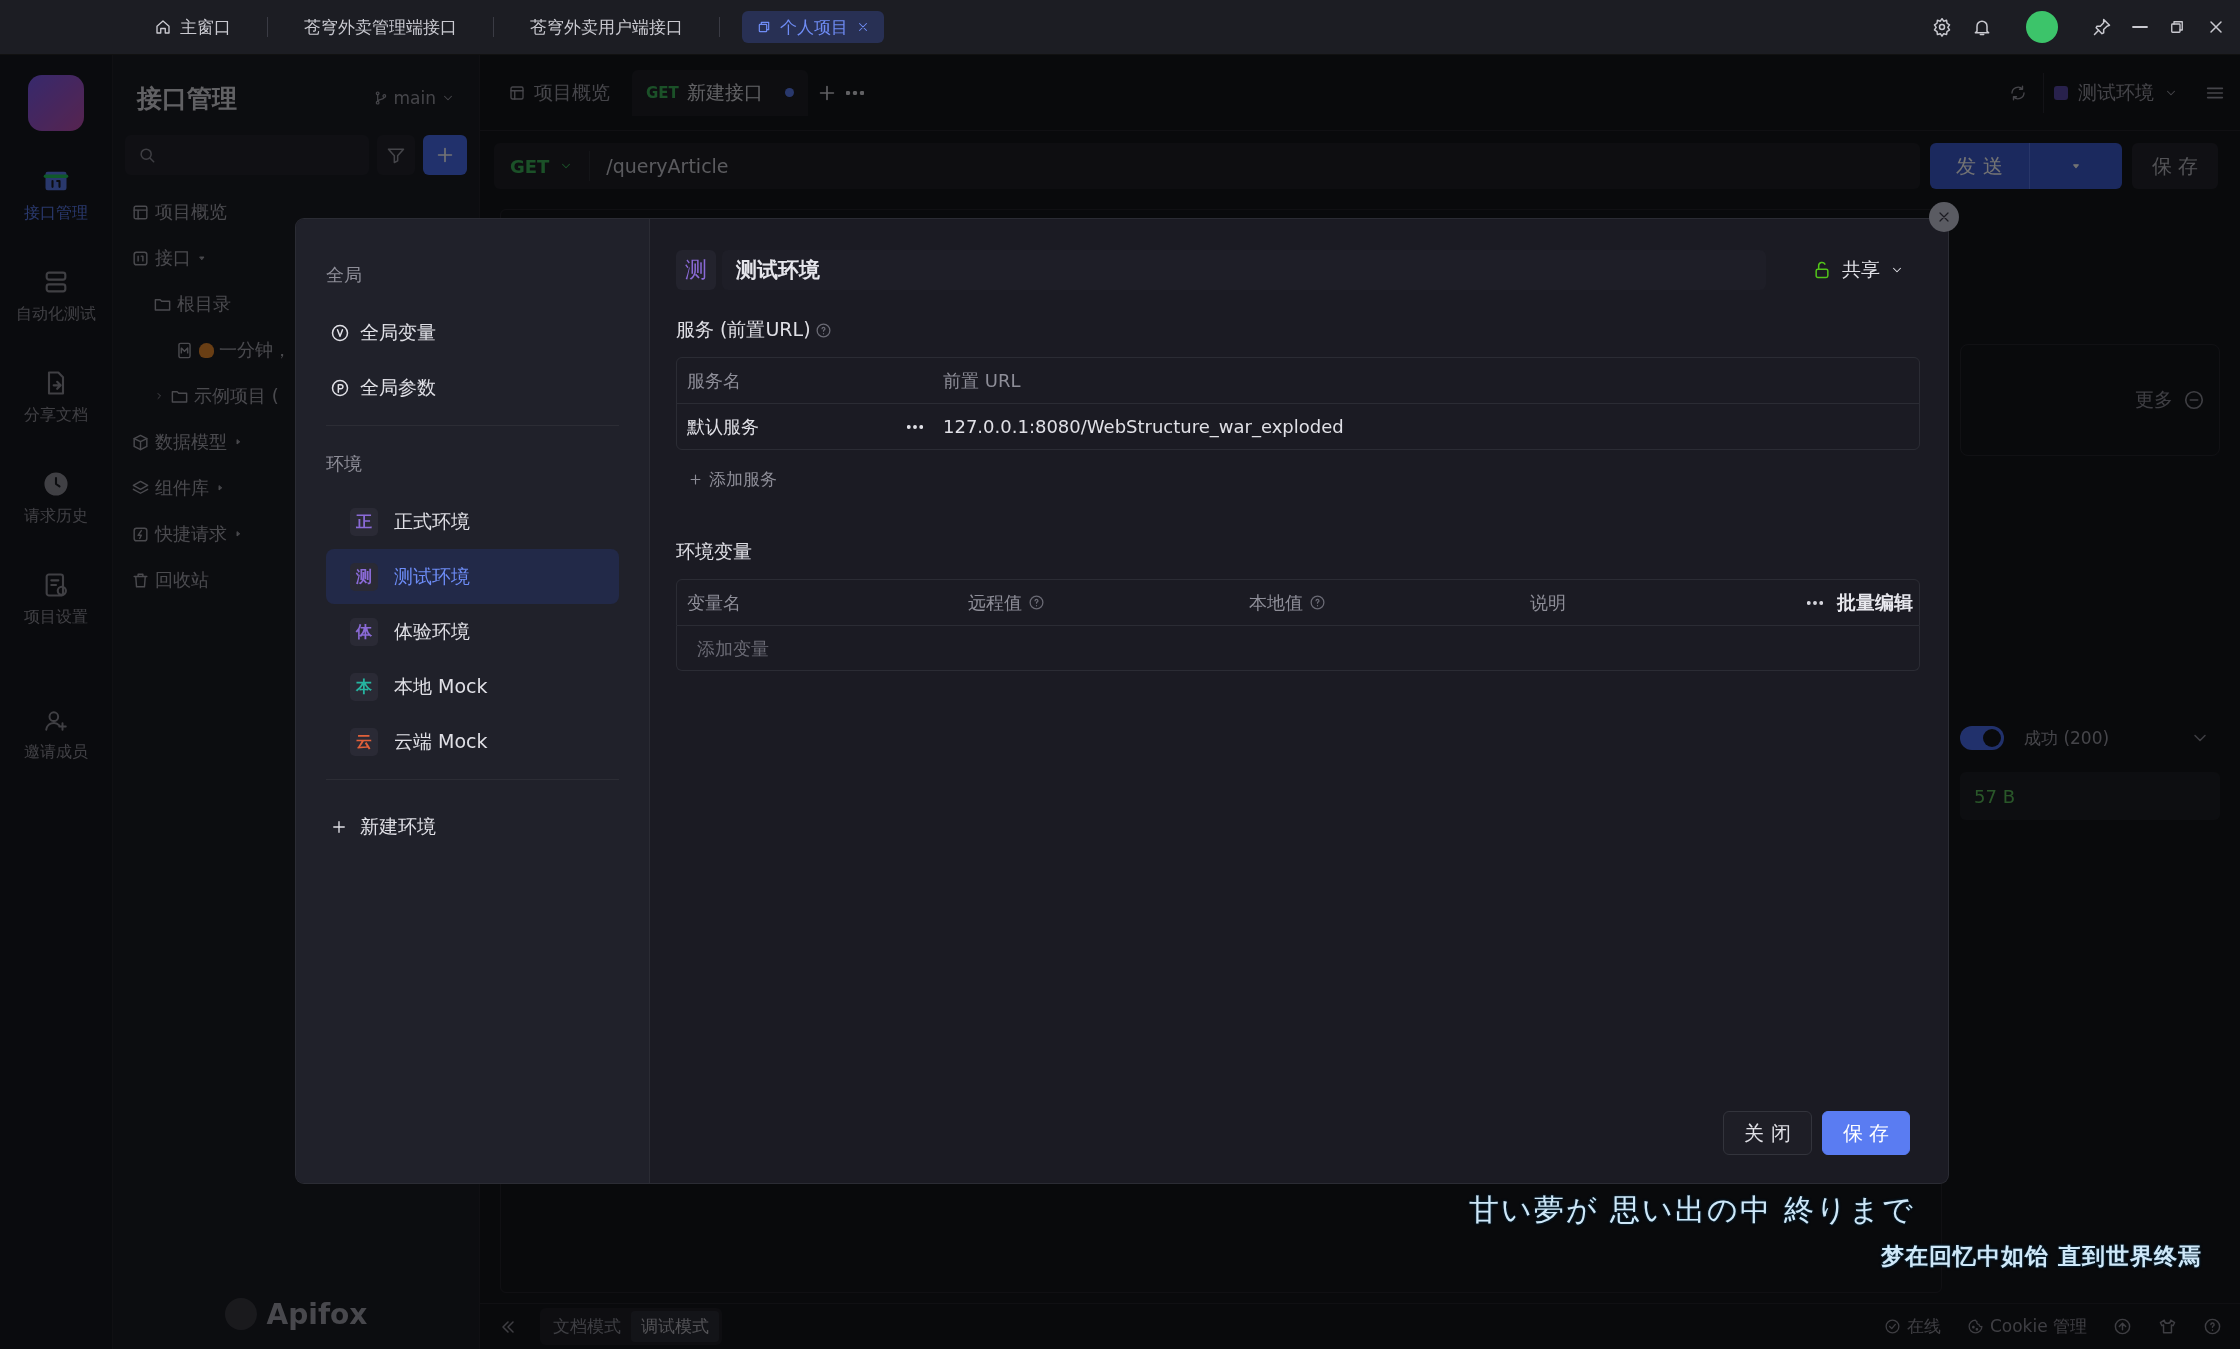 The height and width of the screenshot is (1349, 2240). Describe the element at coordinates (2067, 738) in the screenshot. I see `status-label: 成功 (200)` at that location.